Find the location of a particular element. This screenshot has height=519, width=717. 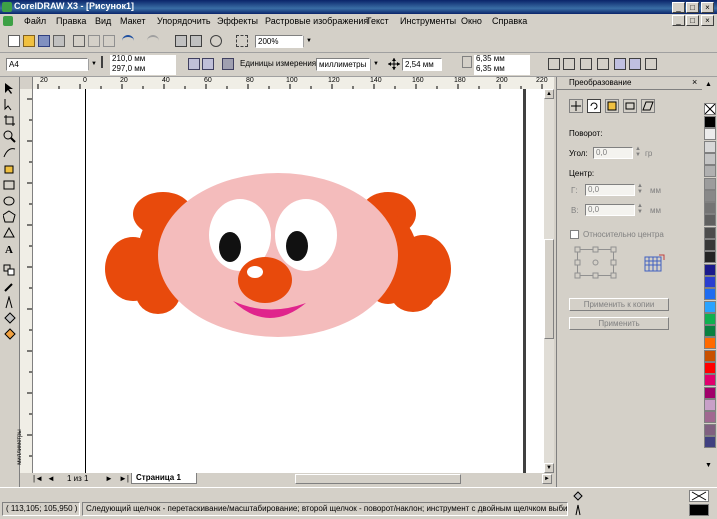

right-pupil is located at coordinates (297, 246).